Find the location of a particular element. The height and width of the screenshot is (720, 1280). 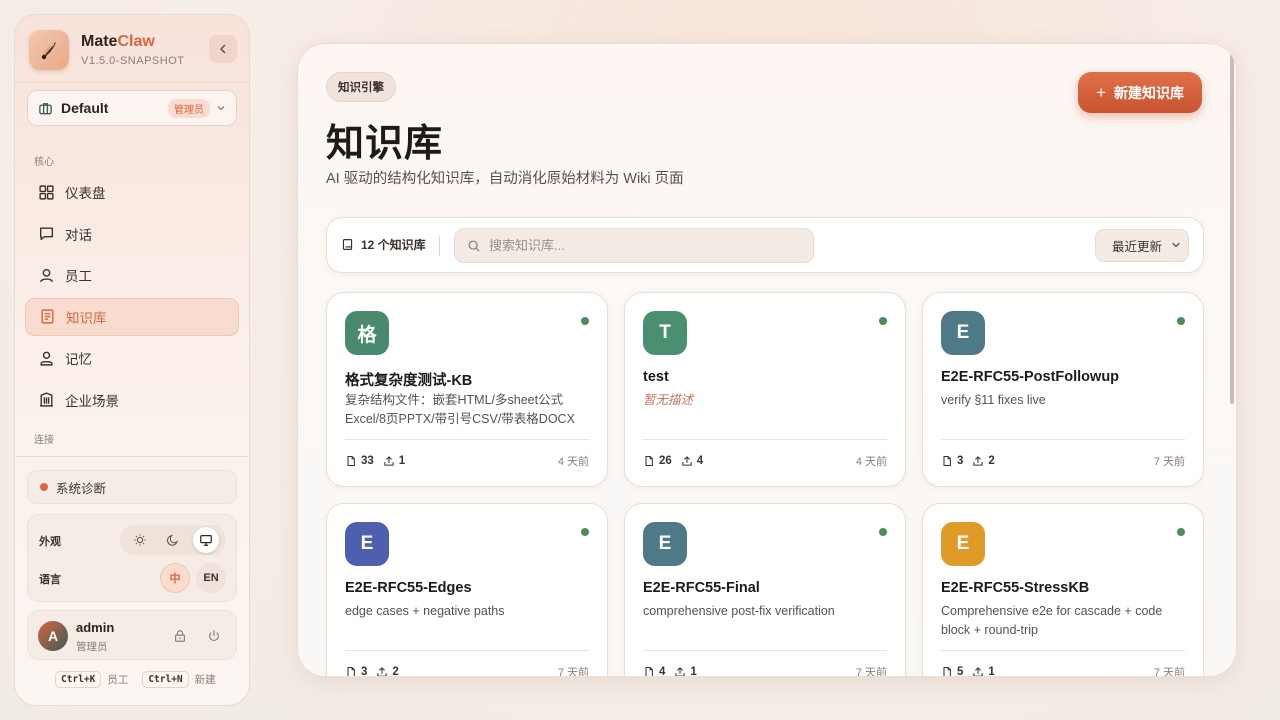

upload-count: 4 is located at coordinates (692, 461).